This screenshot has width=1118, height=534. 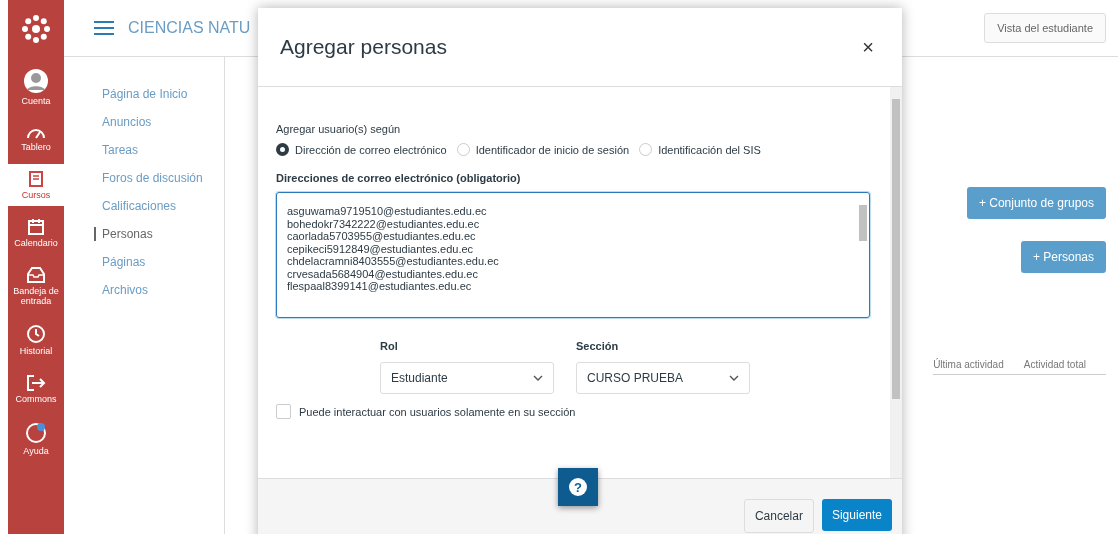 What do you see at coordinates (598, 346) in the screenshot?
I see `section-label: Sección` at bounding box center [598, 346].